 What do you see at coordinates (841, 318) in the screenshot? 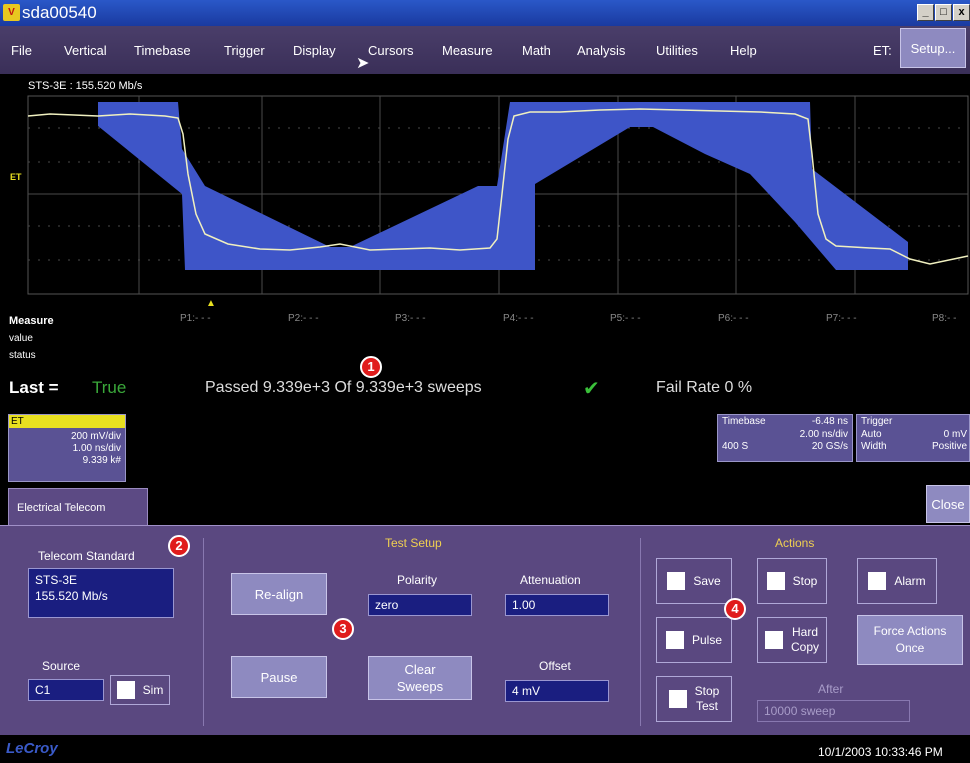
I see `param-p7: P7:- - -` at bounding box center [841, 318].